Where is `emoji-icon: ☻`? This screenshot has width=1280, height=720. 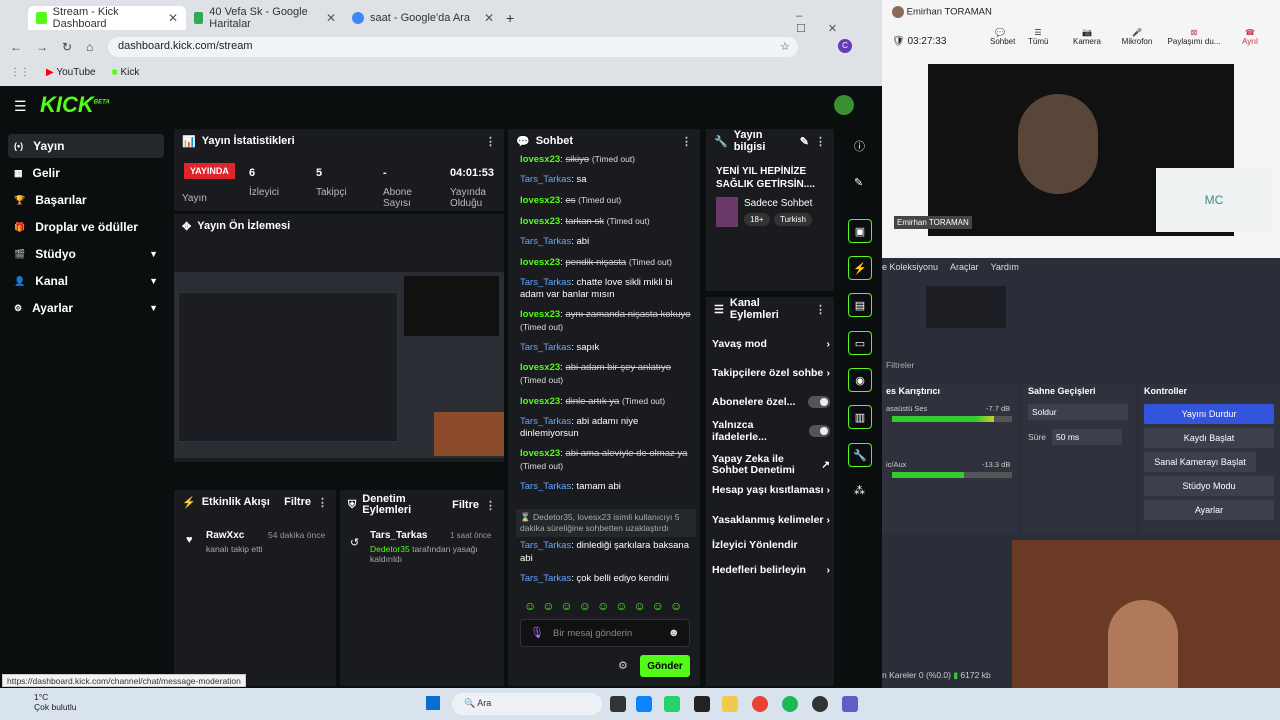
emoji-icon: ☻ is located at coordinates (674, 633).